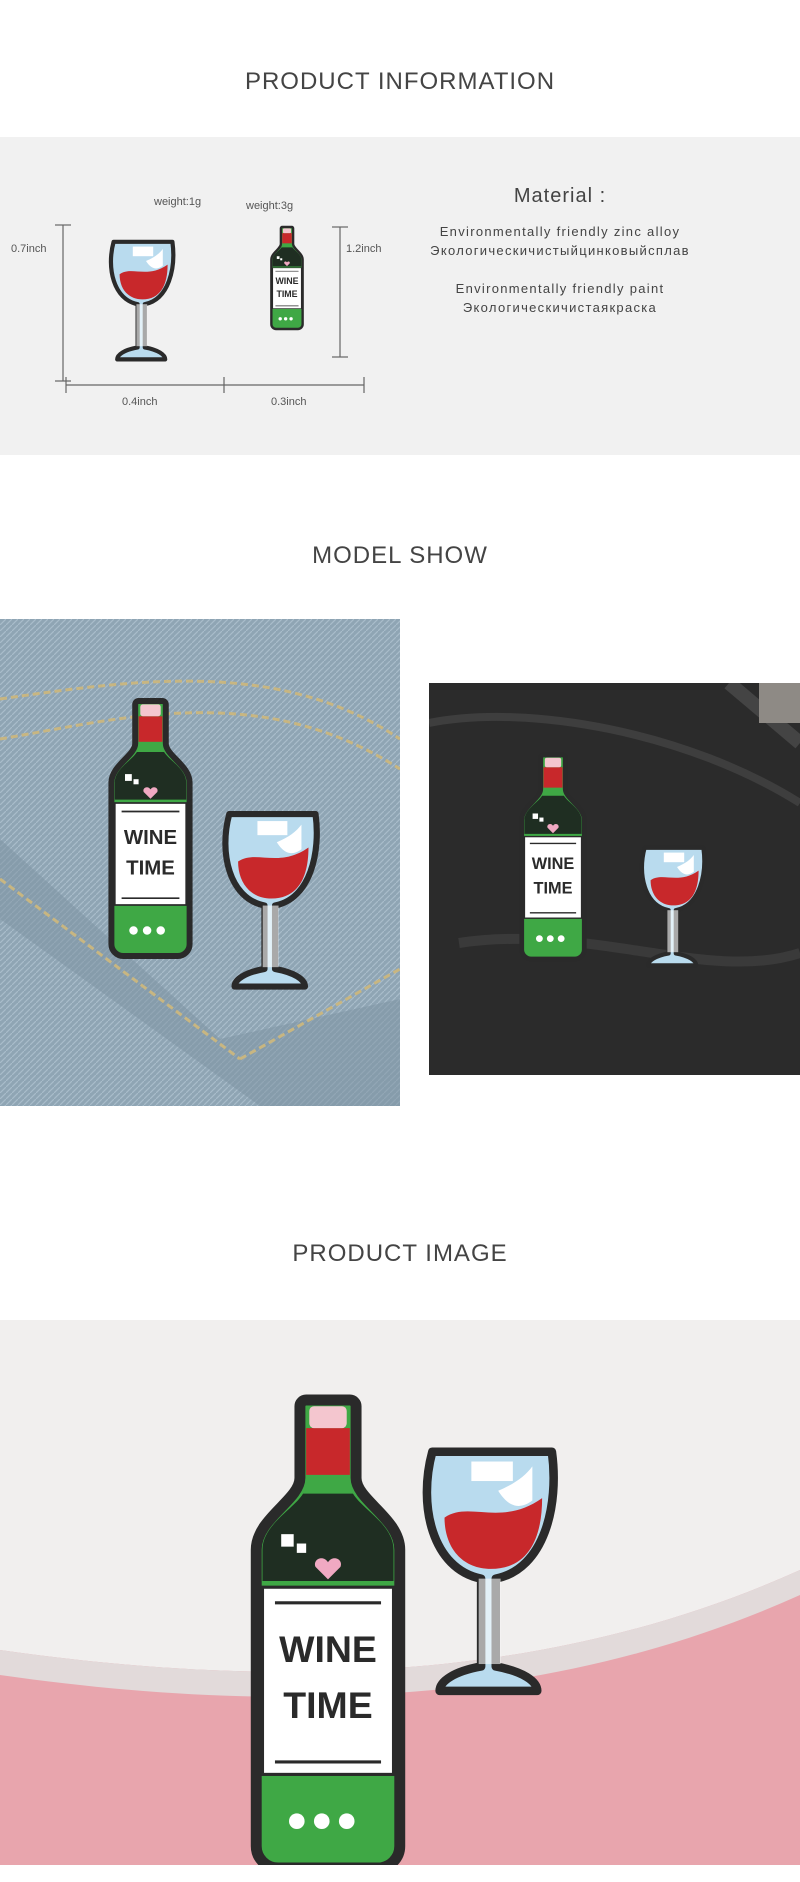  What do you see at coordinates (400, 555) in the screenshot?
I see `section-title-model-show: MODEL SHOW` at bounding box center [400, 555].